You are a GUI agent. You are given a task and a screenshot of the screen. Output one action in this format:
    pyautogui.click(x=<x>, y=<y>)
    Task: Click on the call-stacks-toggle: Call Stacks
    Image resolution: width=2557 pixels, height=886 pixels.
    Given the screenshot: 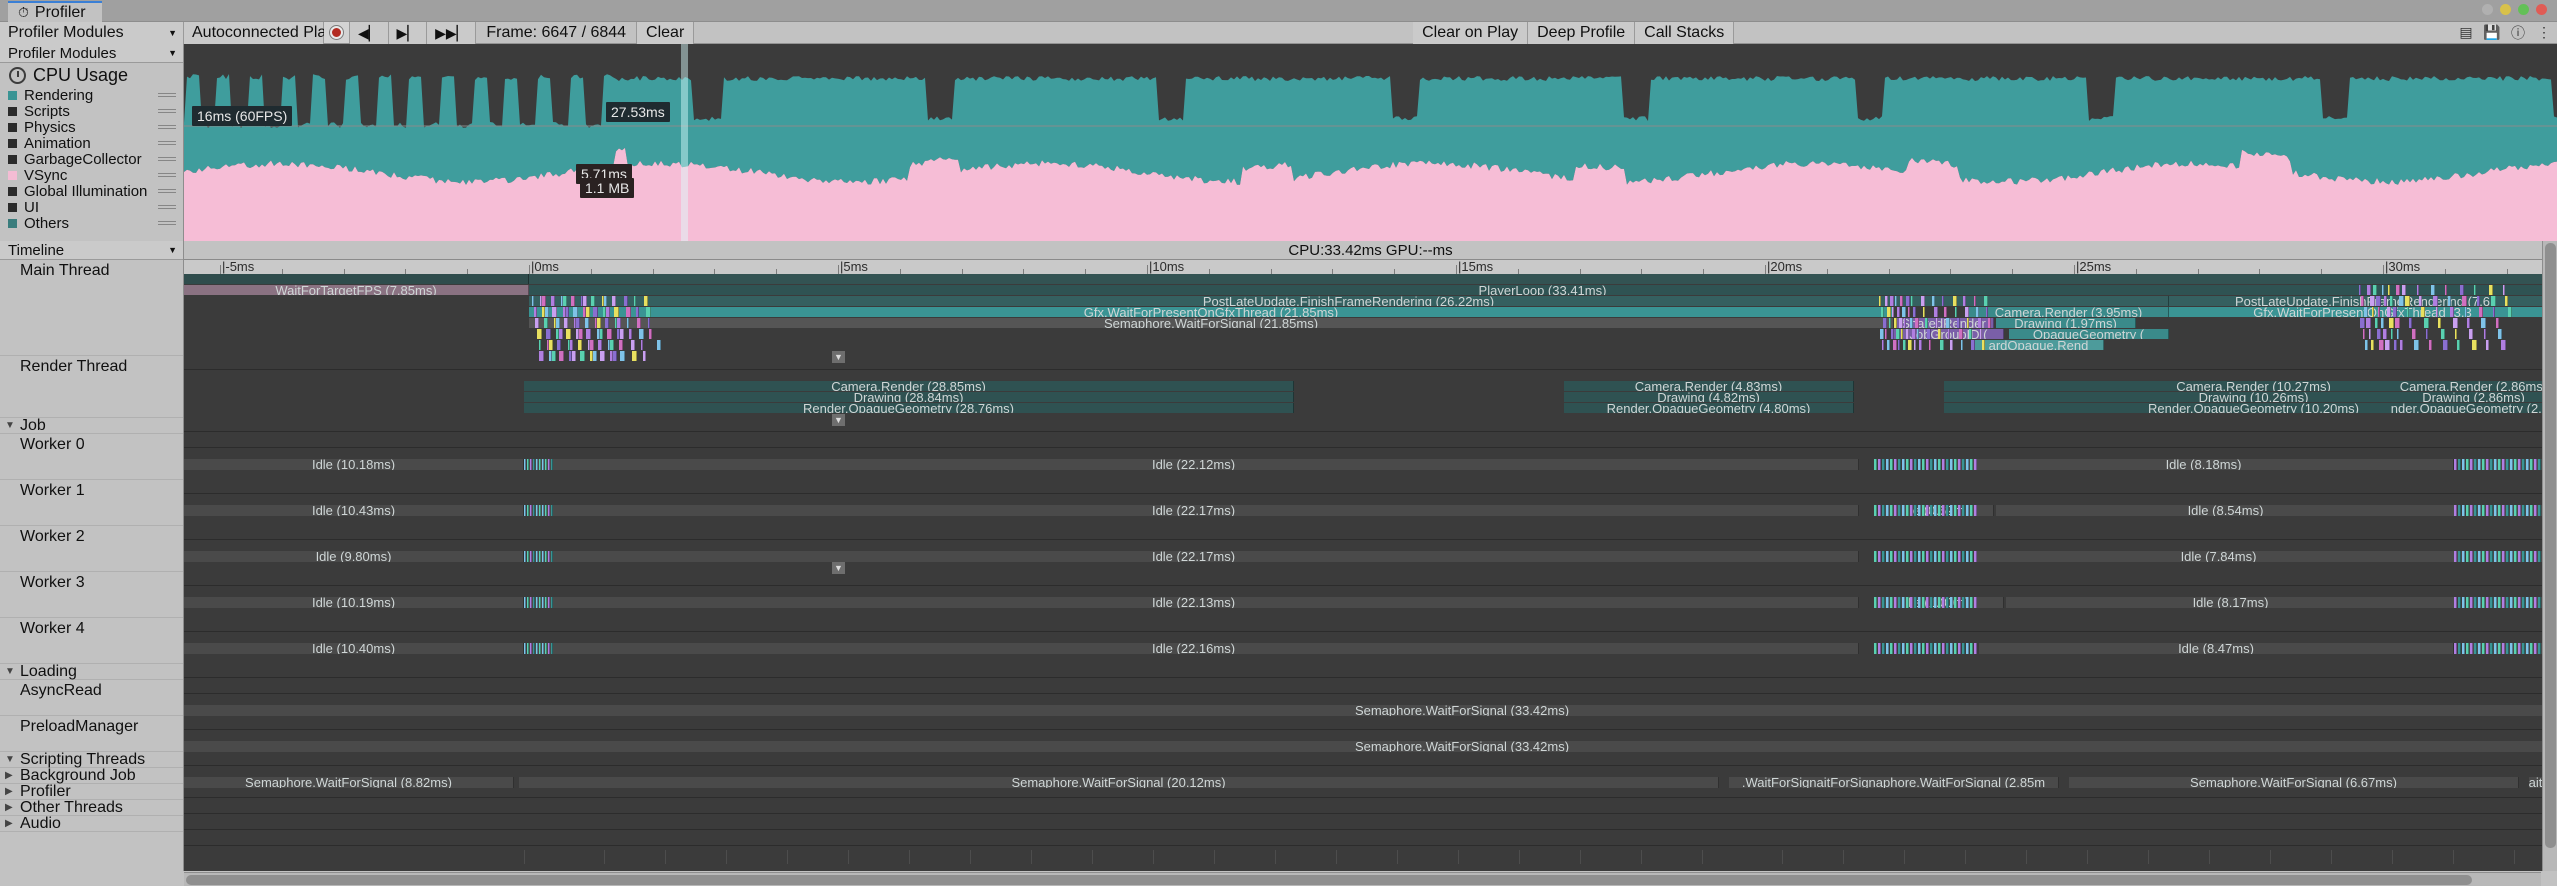 What is the action you would take?
    pyautogui.click(x=1685, y=33)
    